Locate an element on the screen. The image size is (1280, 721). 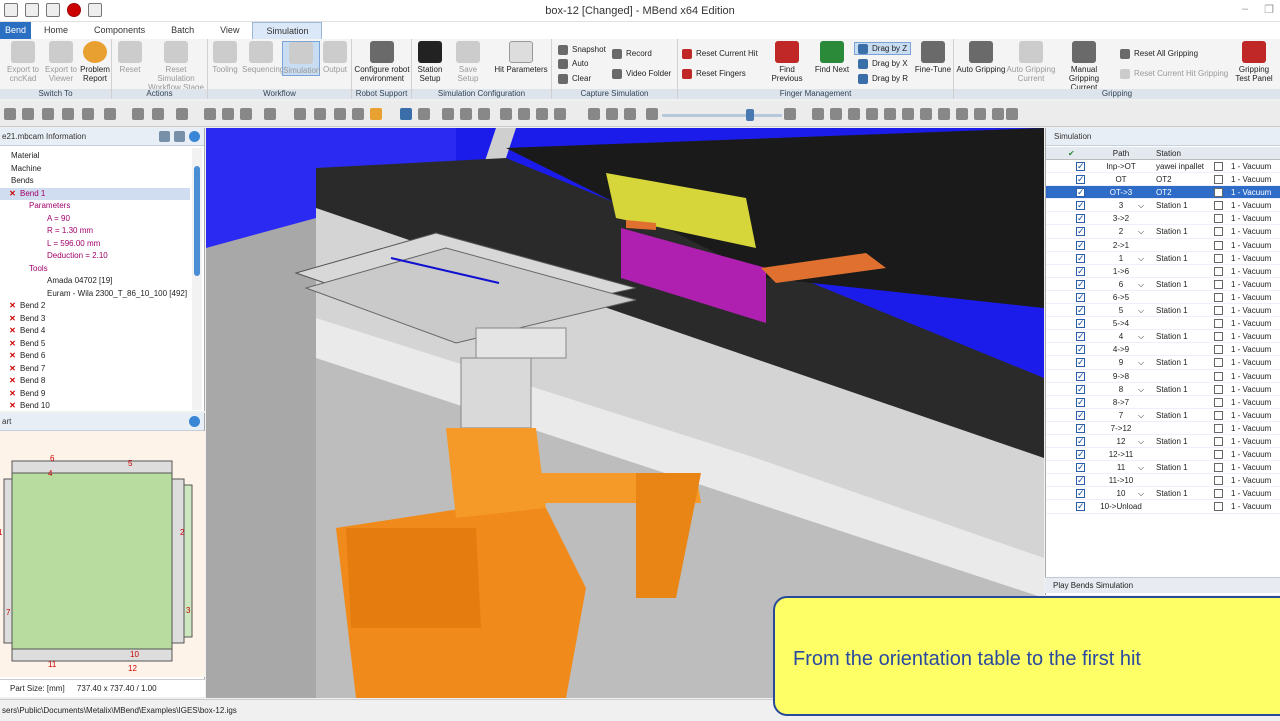
tree-item: ✕ Bend 9 is located at coordinates (95, 394).